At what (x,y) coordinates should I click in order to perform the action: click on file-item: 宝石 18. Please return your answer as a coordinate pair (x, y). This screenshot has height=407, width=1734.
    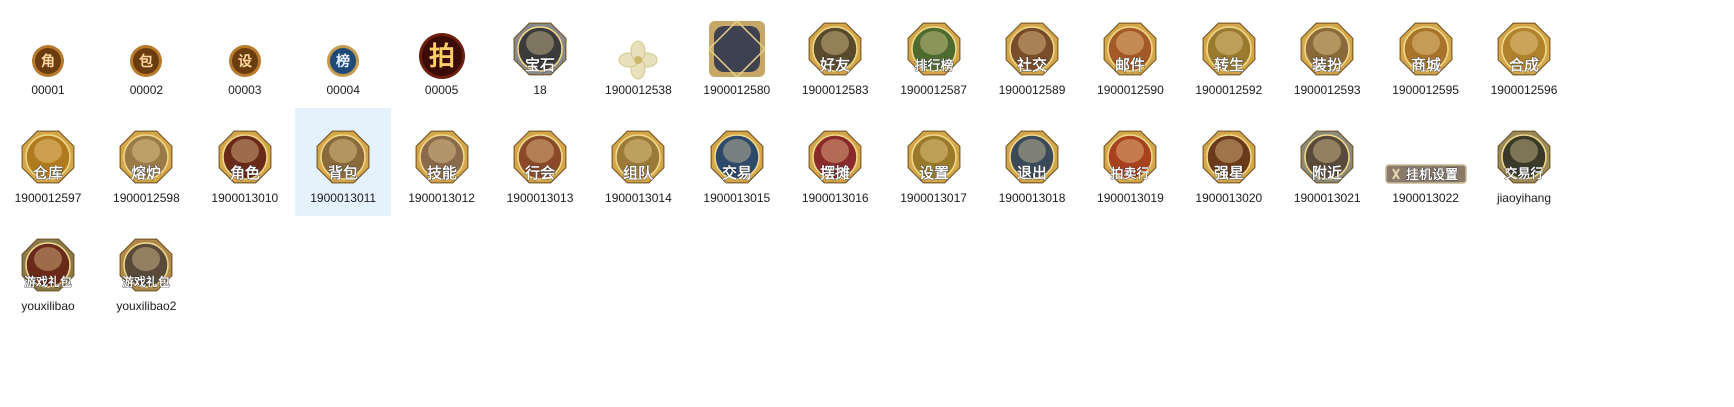
    Looking at the image, I should click on (540, 54).